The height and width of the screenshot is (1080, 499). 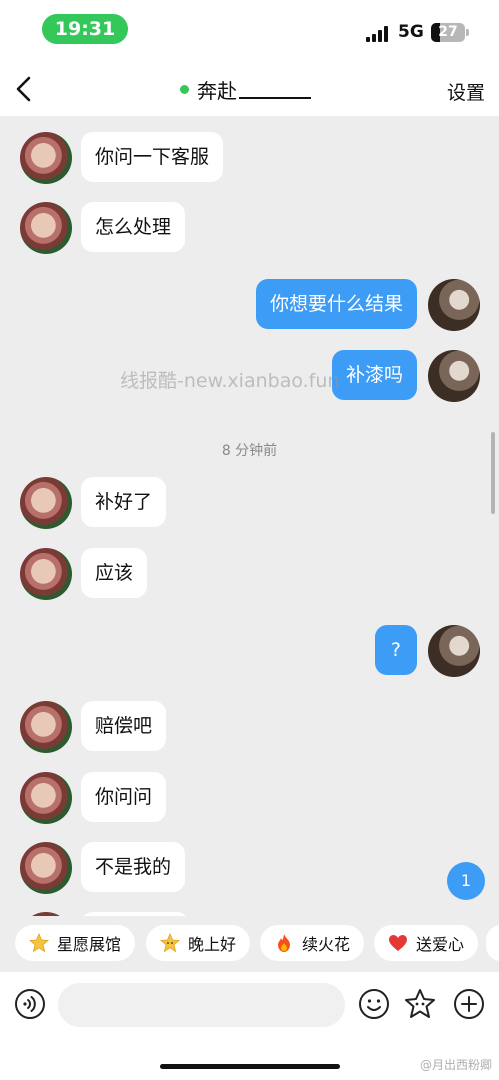 I want to click on quick-reply-star-gallery: 星愿展馆, so click(x=75, y=943).